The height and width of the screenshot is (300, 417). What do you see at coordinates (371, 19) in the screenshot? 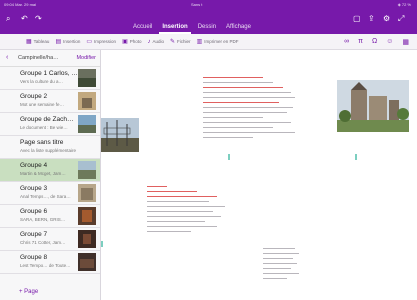
I see `share-icon: ⇪` at bounding box center [371, 19].